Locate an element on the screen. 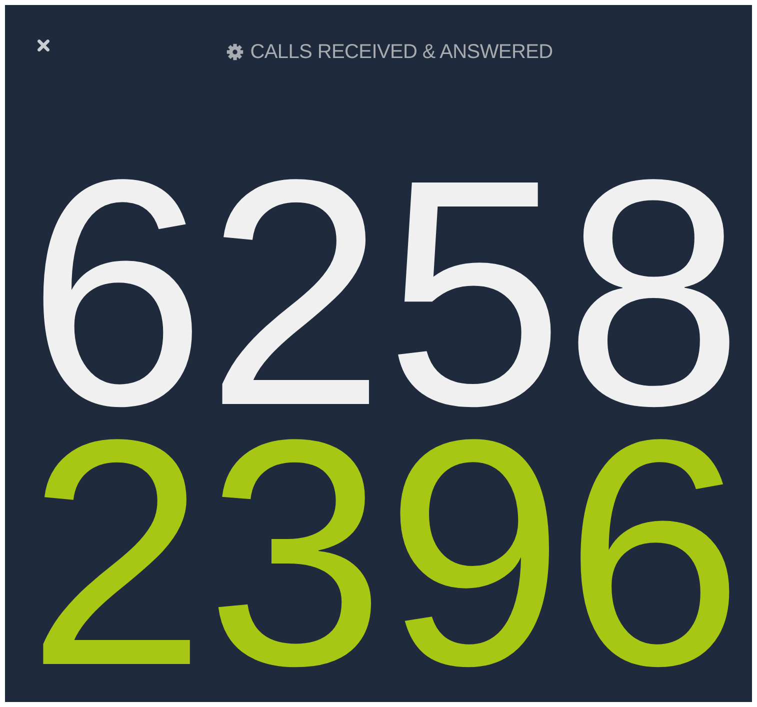 Image resolution: width=757 pixels, height=707 pixels. close-icon is located at coordinates (43, 45).